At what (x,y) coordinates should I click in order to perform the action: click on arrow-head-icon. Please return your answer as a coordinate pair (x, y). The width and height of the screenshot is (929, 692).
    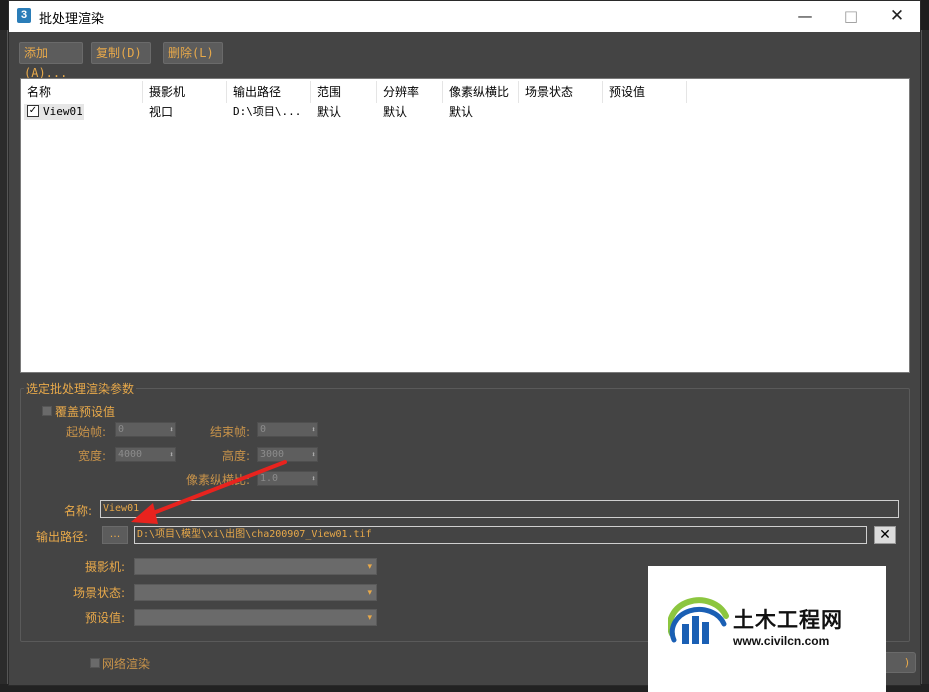
    Looking at the image, I should click on (144, 513).